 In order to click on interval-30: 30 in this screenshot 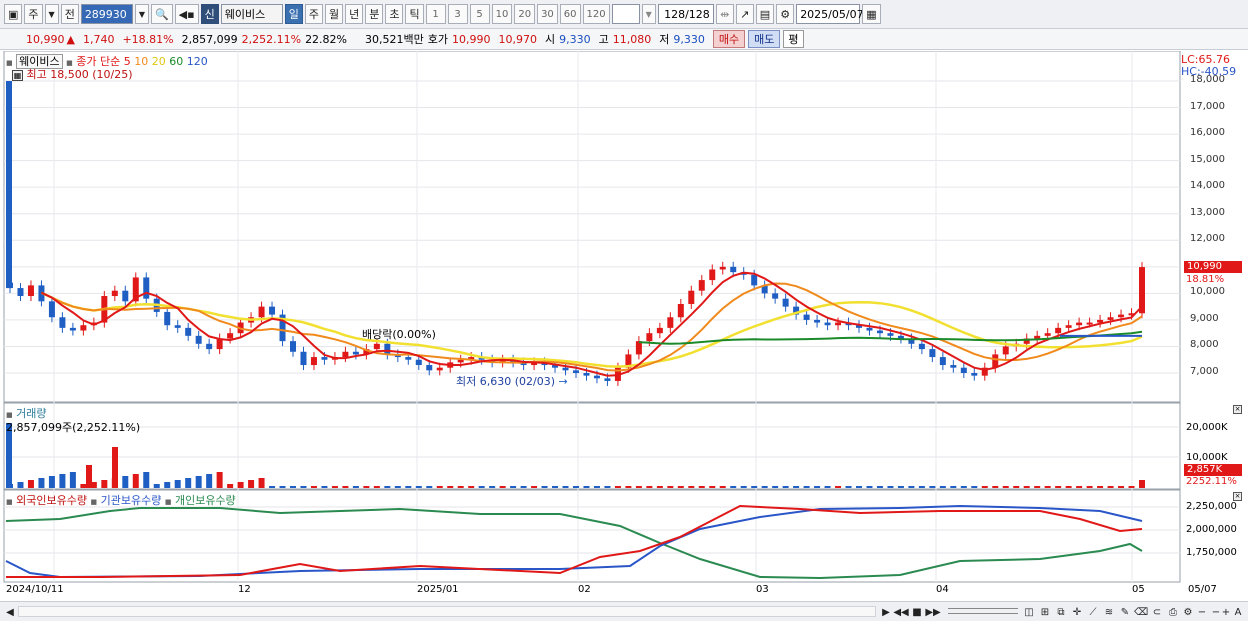, I will do `click(547, 14)`.